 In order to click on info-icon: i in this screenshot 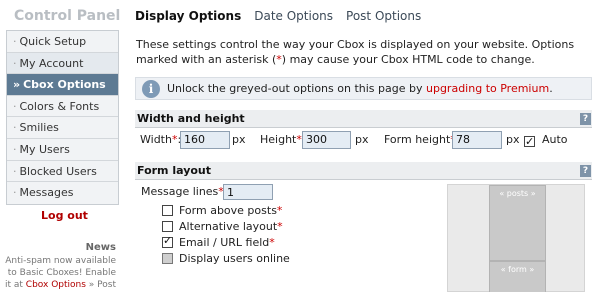, I will do `click(151, 89)`.